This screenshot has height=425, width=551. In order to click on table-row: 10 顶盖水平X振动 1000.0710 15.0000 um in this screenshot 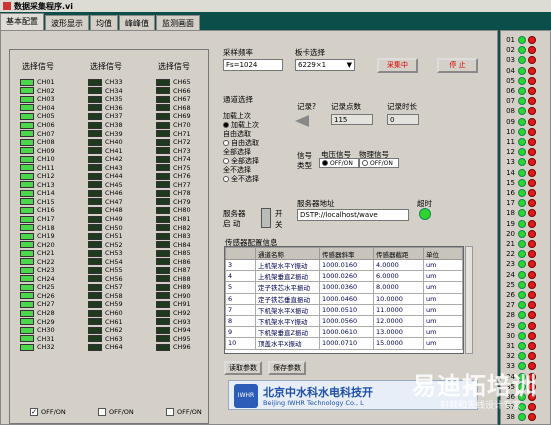, I will do `click(344, 343)`.